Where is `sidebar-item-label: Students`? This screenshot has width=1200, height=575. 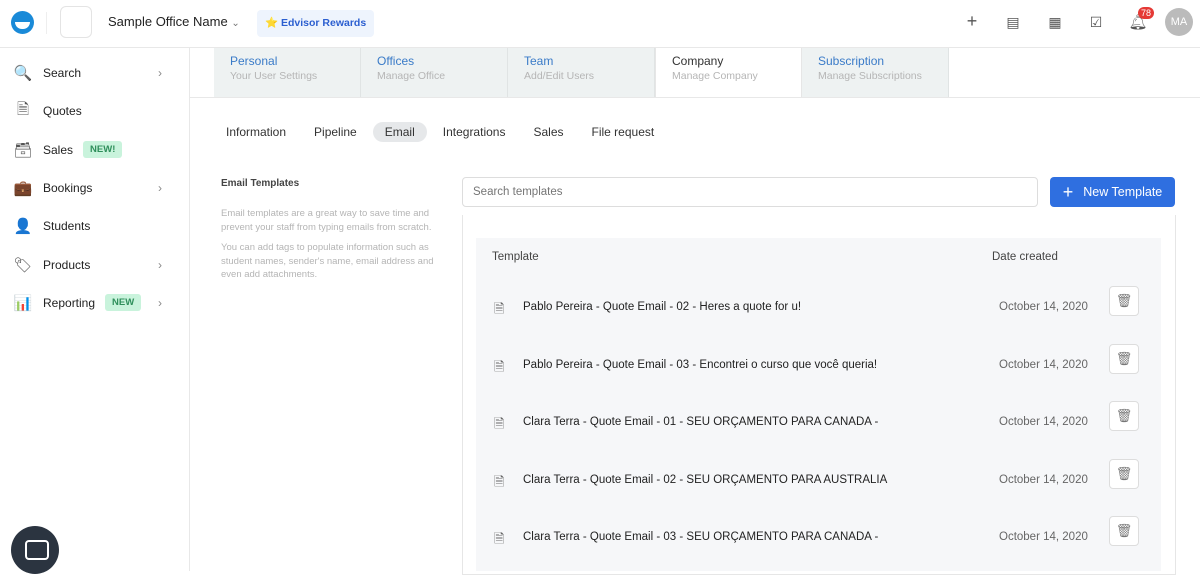 sidebar-item-label: Students is located at coordinates (67, 226).